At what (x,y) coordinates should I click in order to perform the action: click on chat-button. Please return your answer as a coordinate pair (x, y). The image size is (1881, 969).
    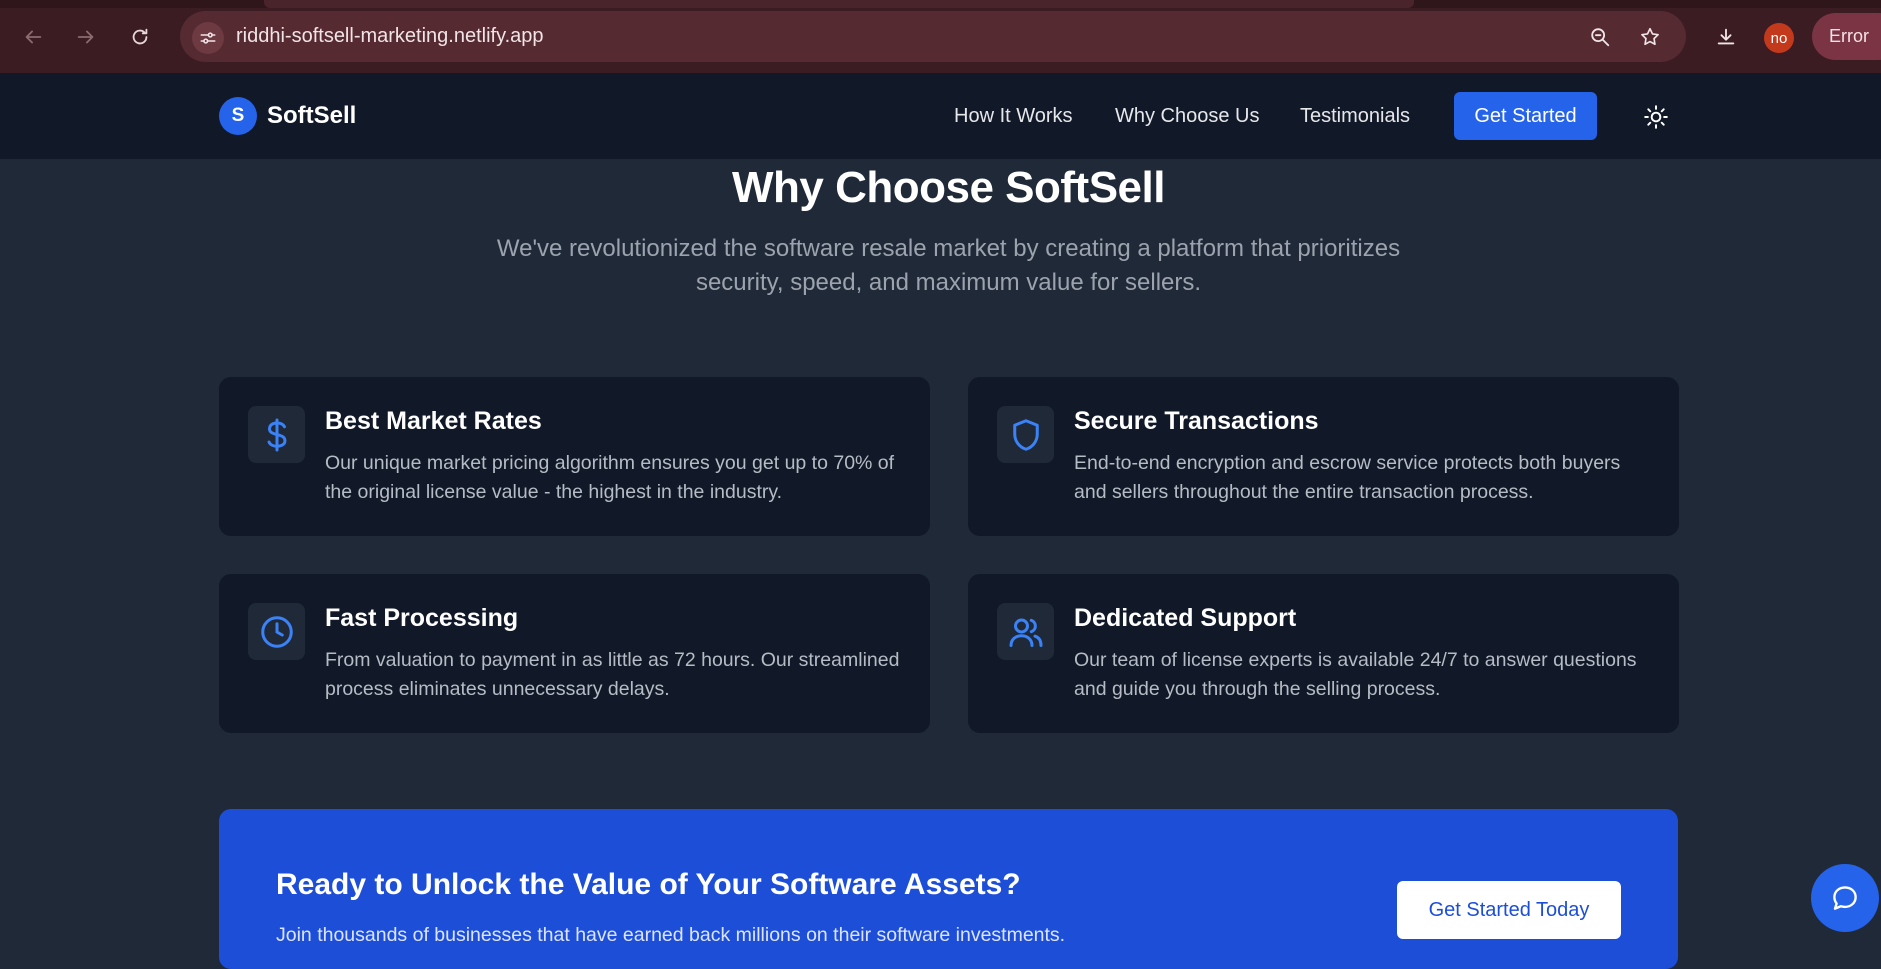
    Looking at the image, I should click on (1845, 898).